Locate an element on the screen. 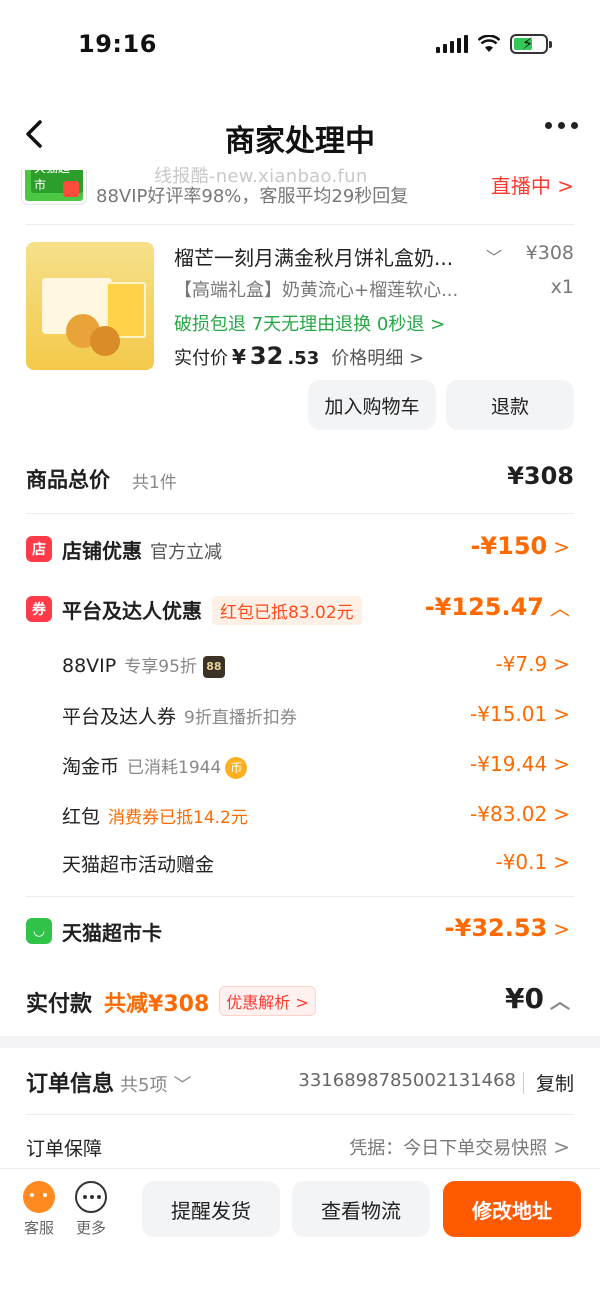 This screenshot has width=600, height=1304. view-logistics-button: 查看物流 is located at coordinates (361, 1209).